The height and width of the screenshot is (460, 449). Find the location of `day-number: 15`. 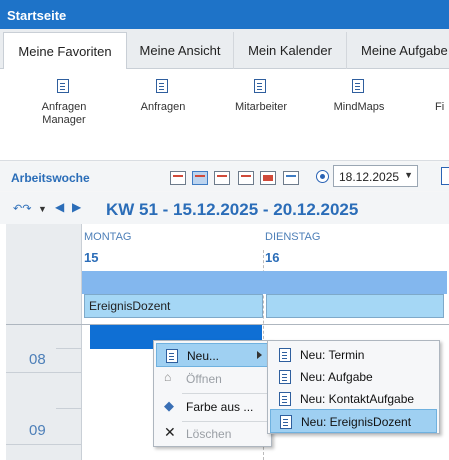

day-number: 15 is located at coordinates (91, 257).